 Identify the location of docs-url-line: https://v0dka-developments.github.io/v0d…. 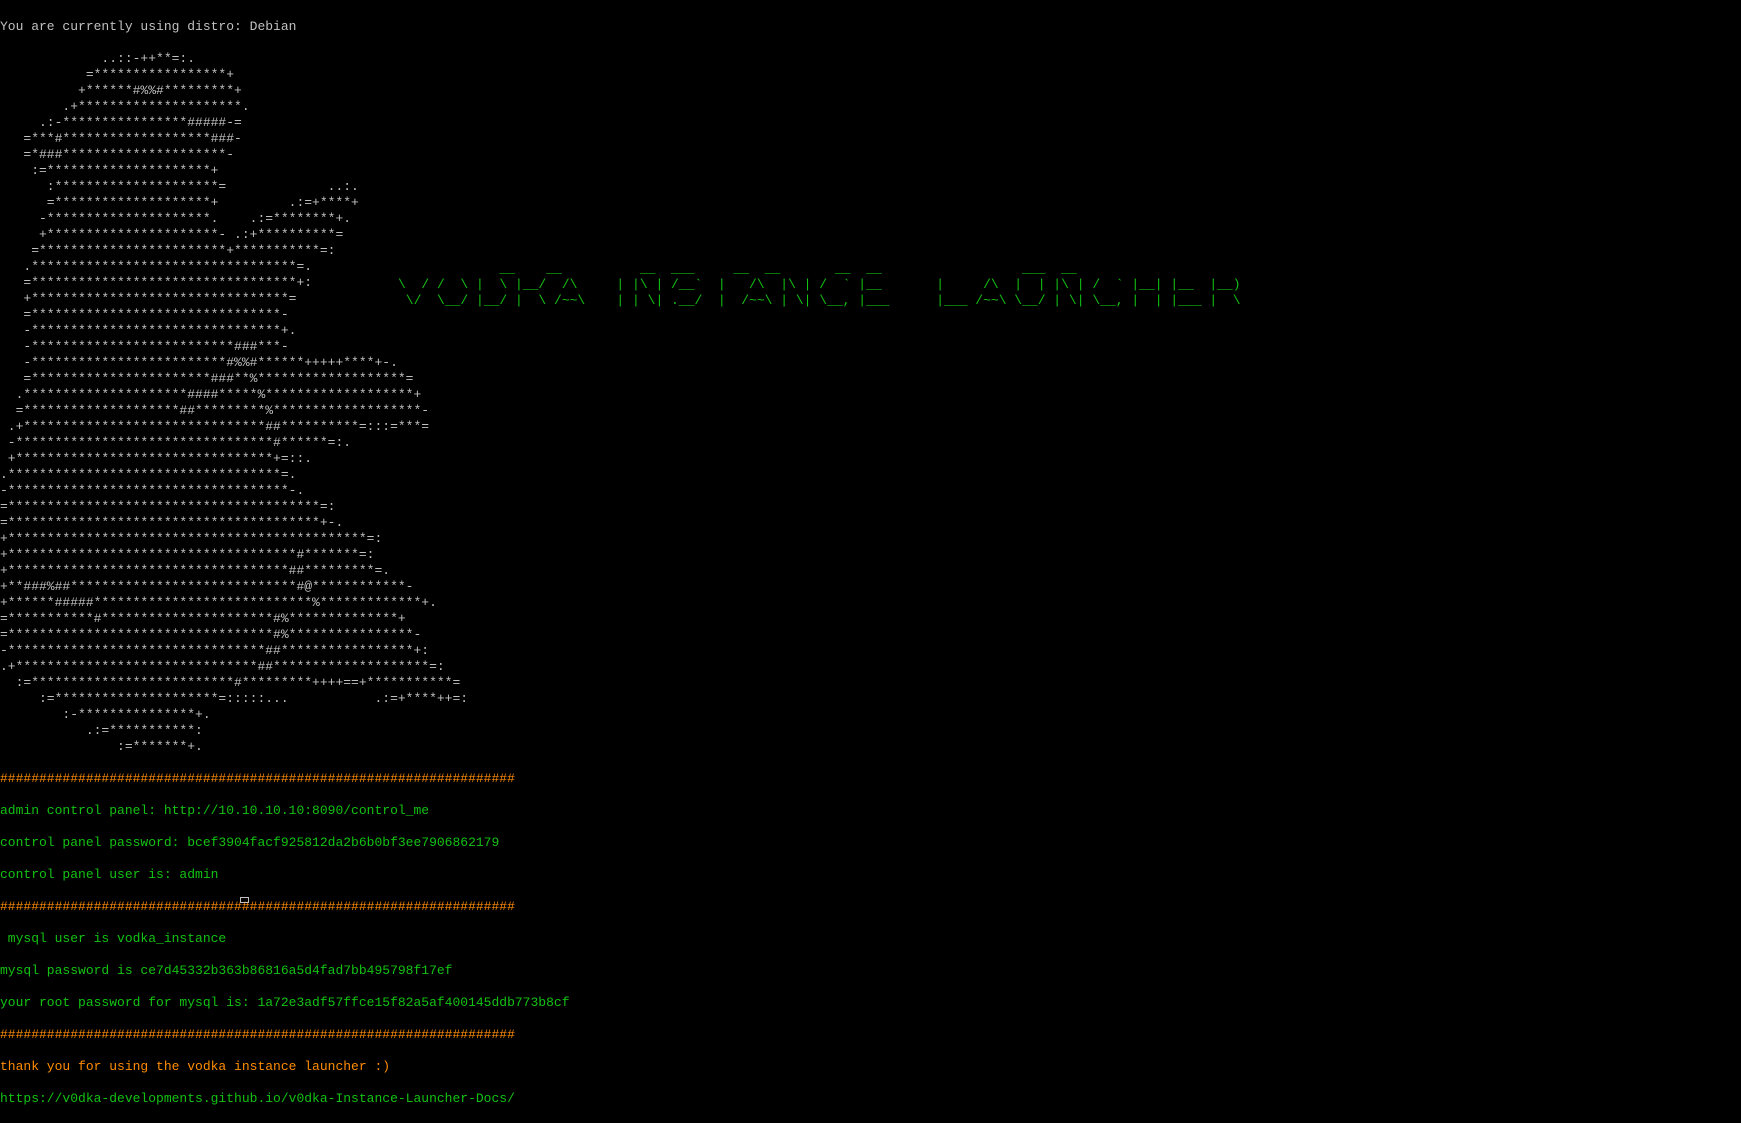
(257, 1098).